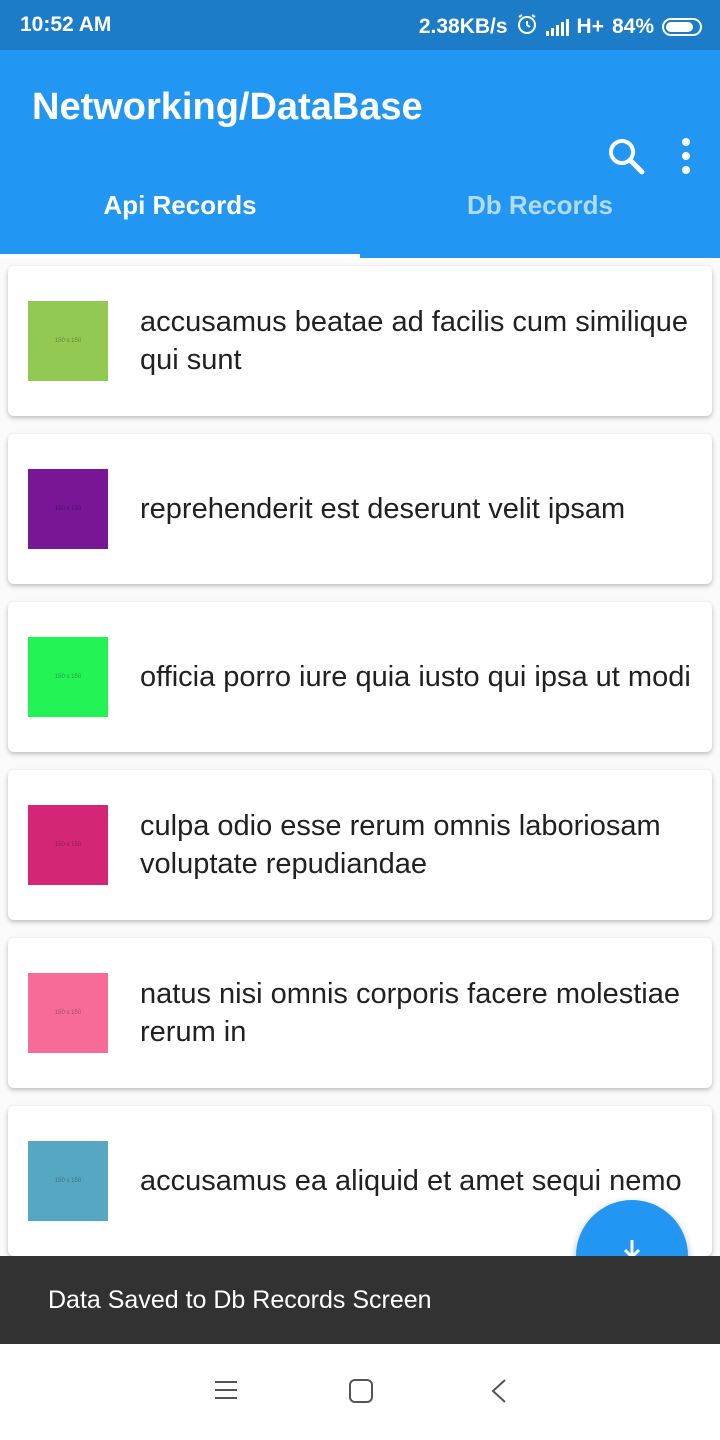 This screenshot has height=1440, width=720. Describe the element at coordinates (180, 256) in the screenshot. I see `tab-indicator` at that location.